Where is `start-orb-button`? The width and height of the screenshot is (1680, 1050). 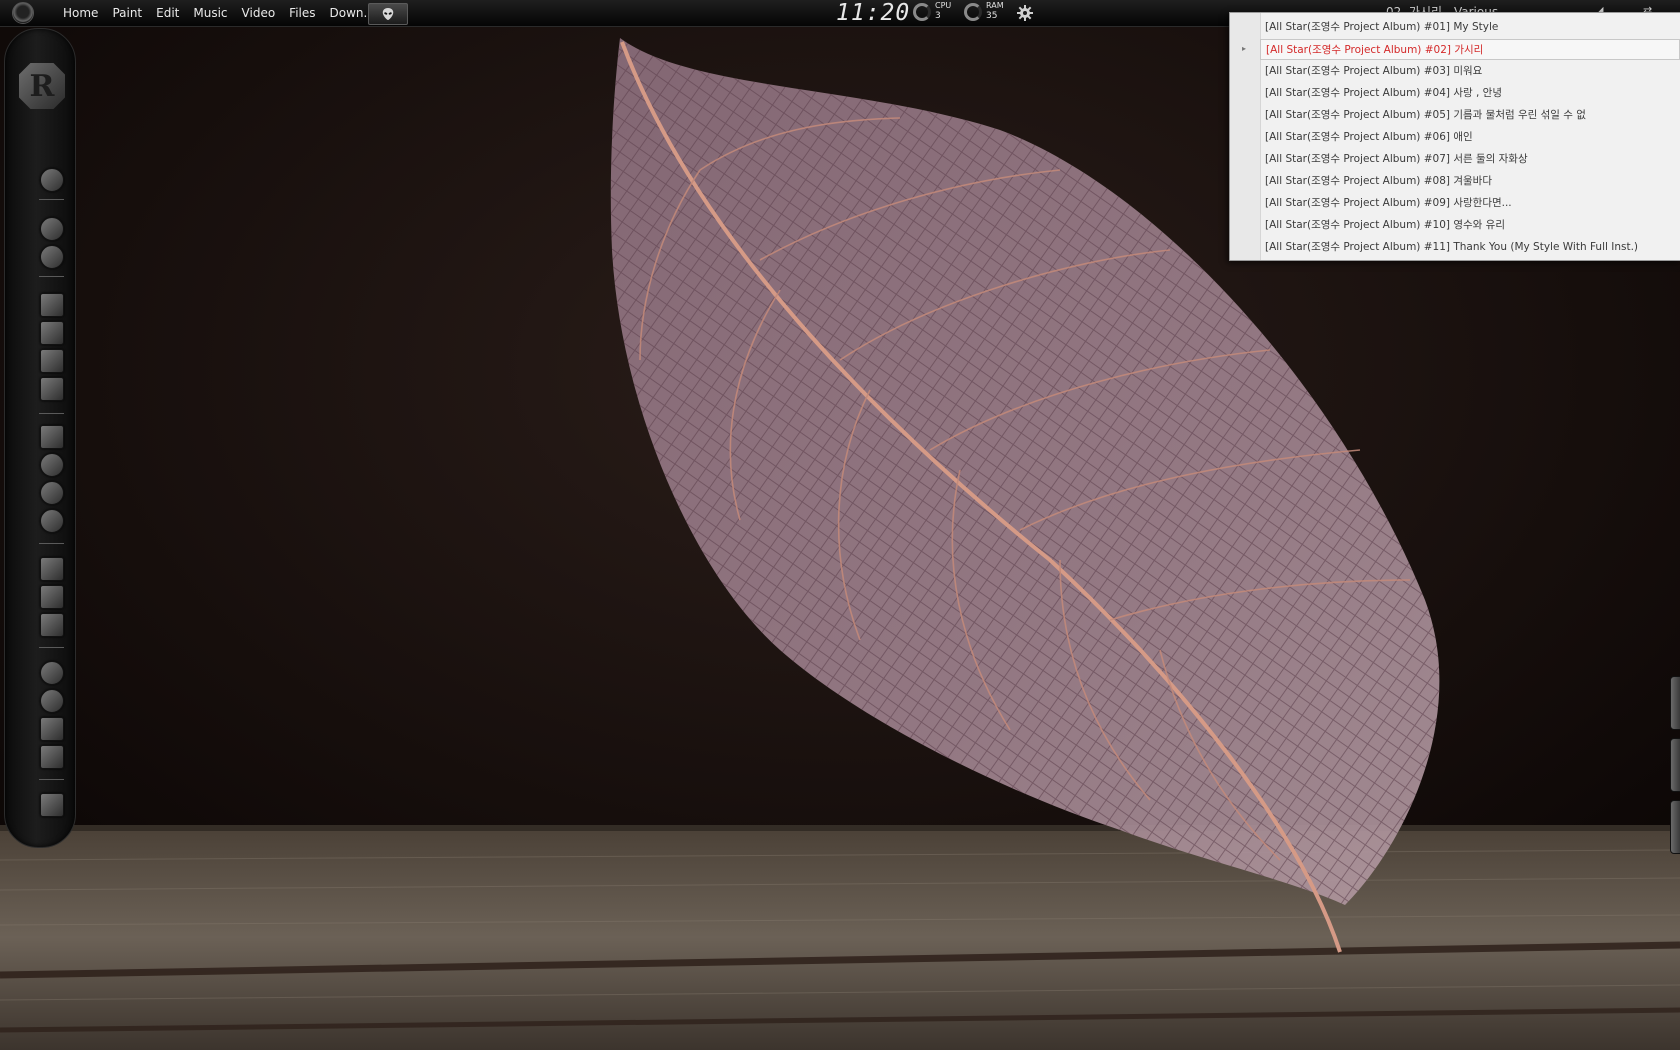
start-orb-button is located at coordinates (23, 13).